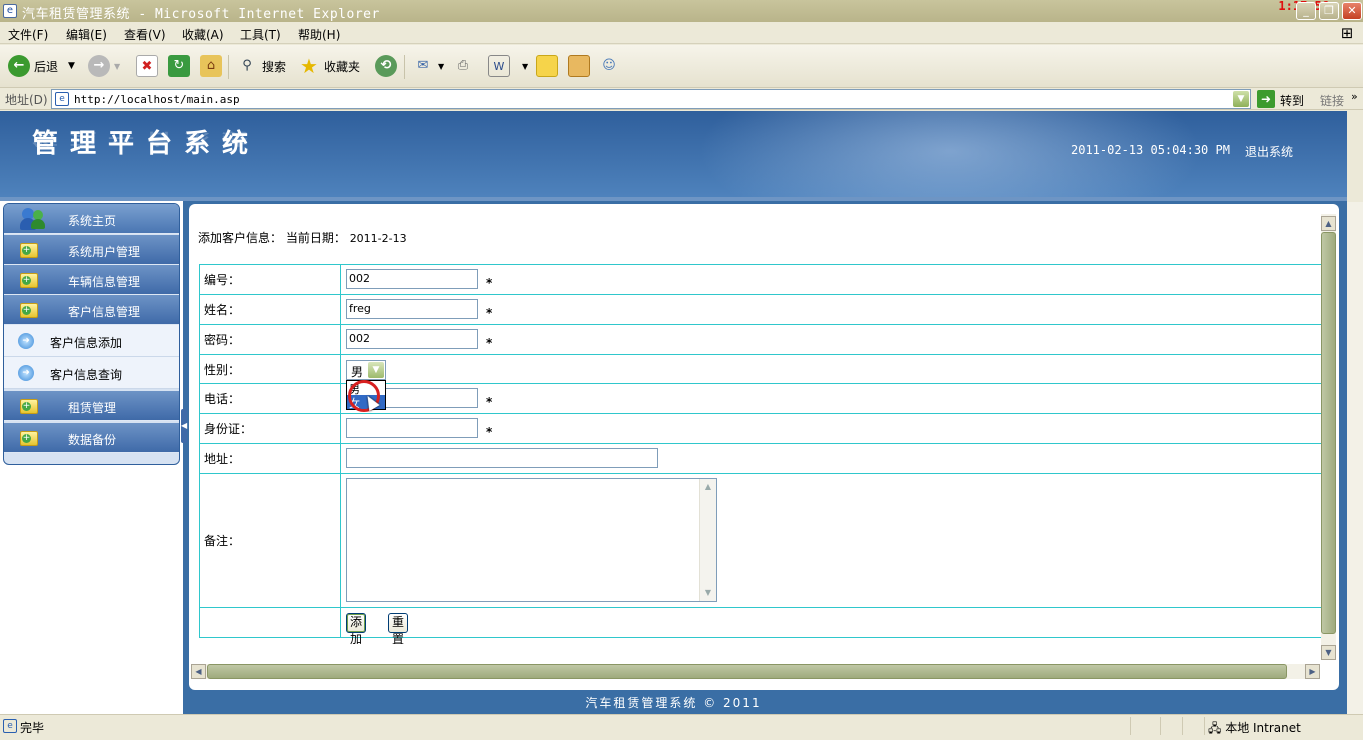 Image resolution: width=1363 pixels, height=740 pixels. I want to click on menu-file: 文件(F), so click(28, 34).